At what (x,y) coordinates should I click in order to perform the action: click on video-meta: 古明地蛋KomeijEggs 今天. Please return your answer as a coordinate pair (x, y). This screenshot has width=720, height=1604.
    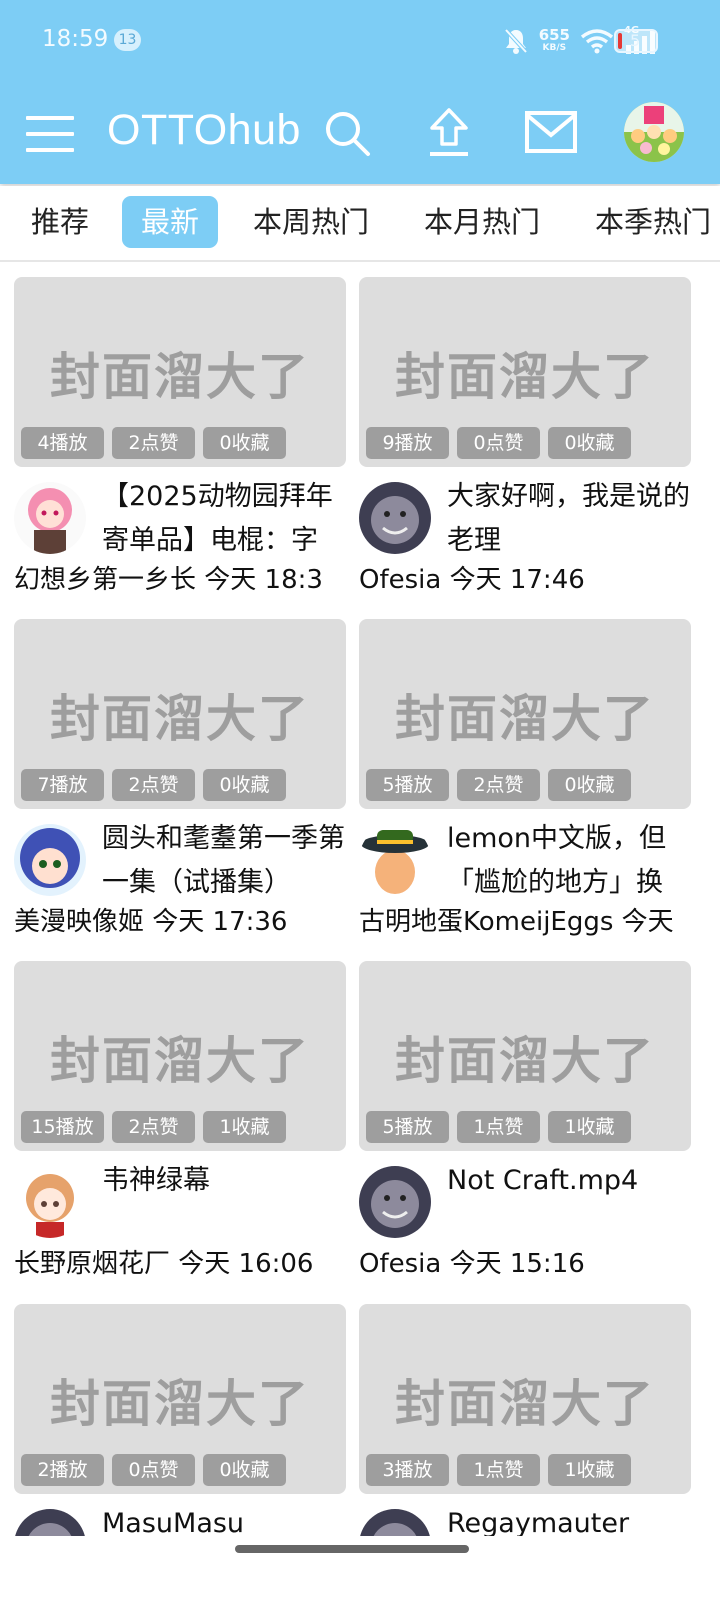
    Looking at the image, I should click on (516, 922).